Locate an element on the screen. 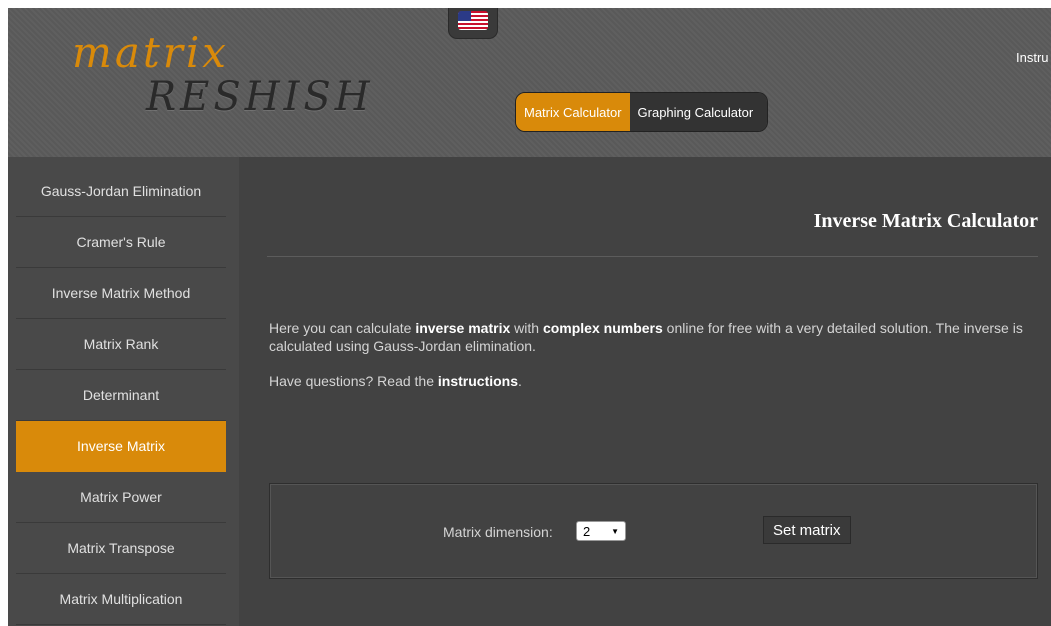 Image resolution: width=1051 pixels, height=626 pixels. questions-text: Have questions? Read the instructions. is located at coordinates (395, 381).